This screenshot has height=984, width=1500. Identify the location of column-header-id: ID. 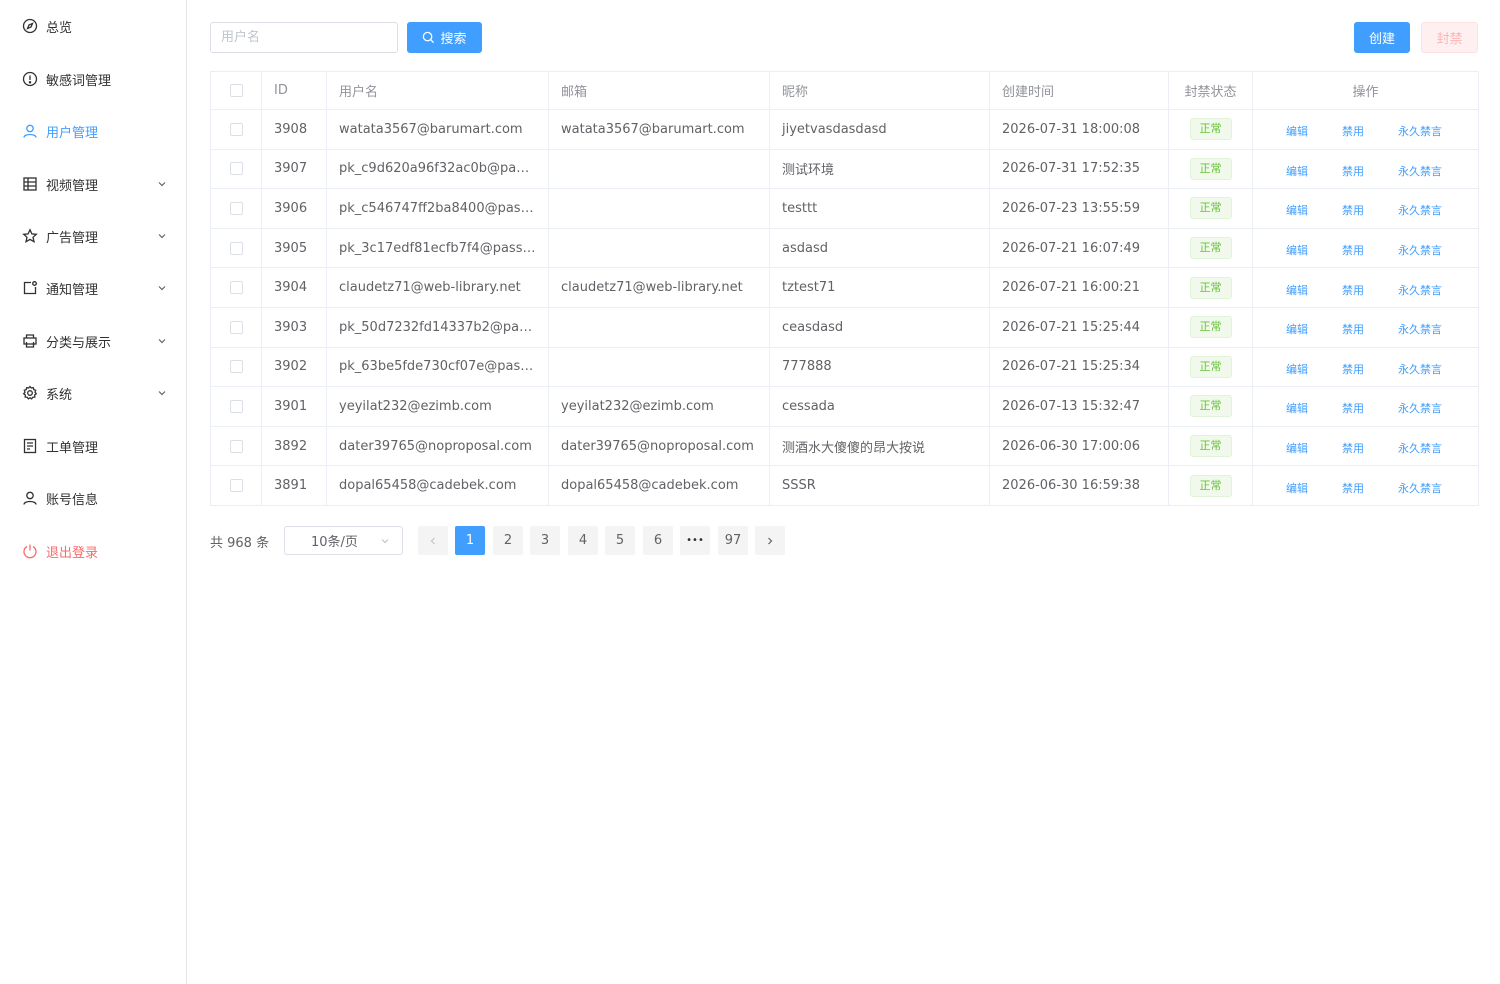
(294, 90).